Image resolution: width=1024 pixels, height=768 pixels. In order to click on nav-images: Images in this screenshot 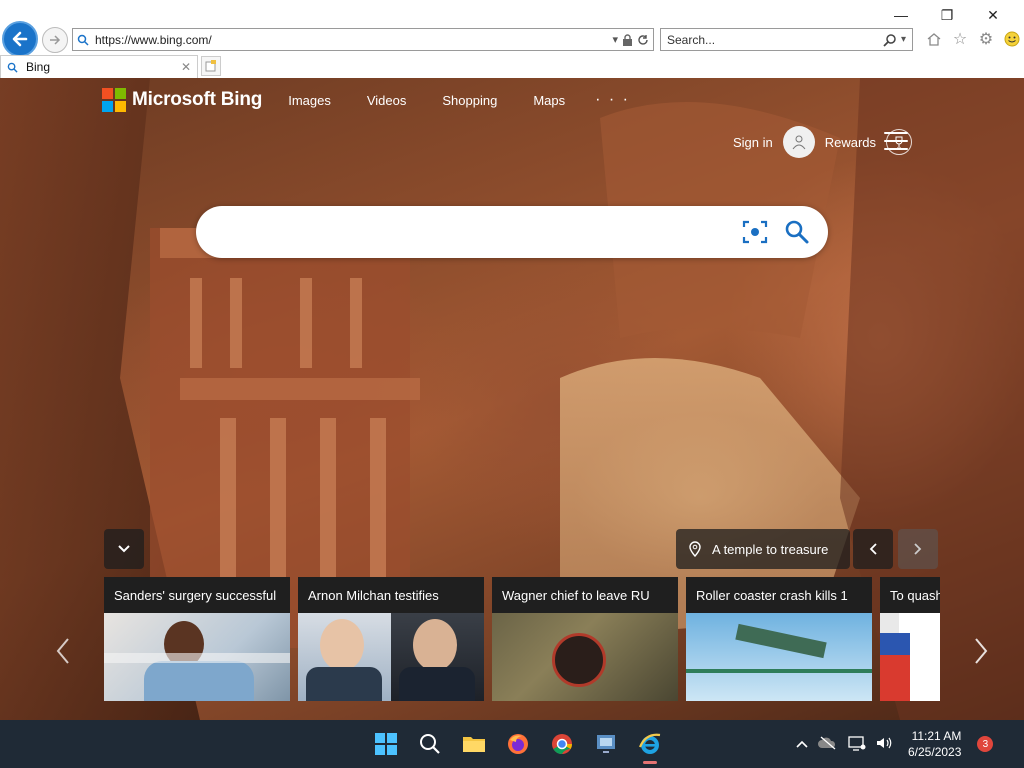, I will do `click(309, 100)`.